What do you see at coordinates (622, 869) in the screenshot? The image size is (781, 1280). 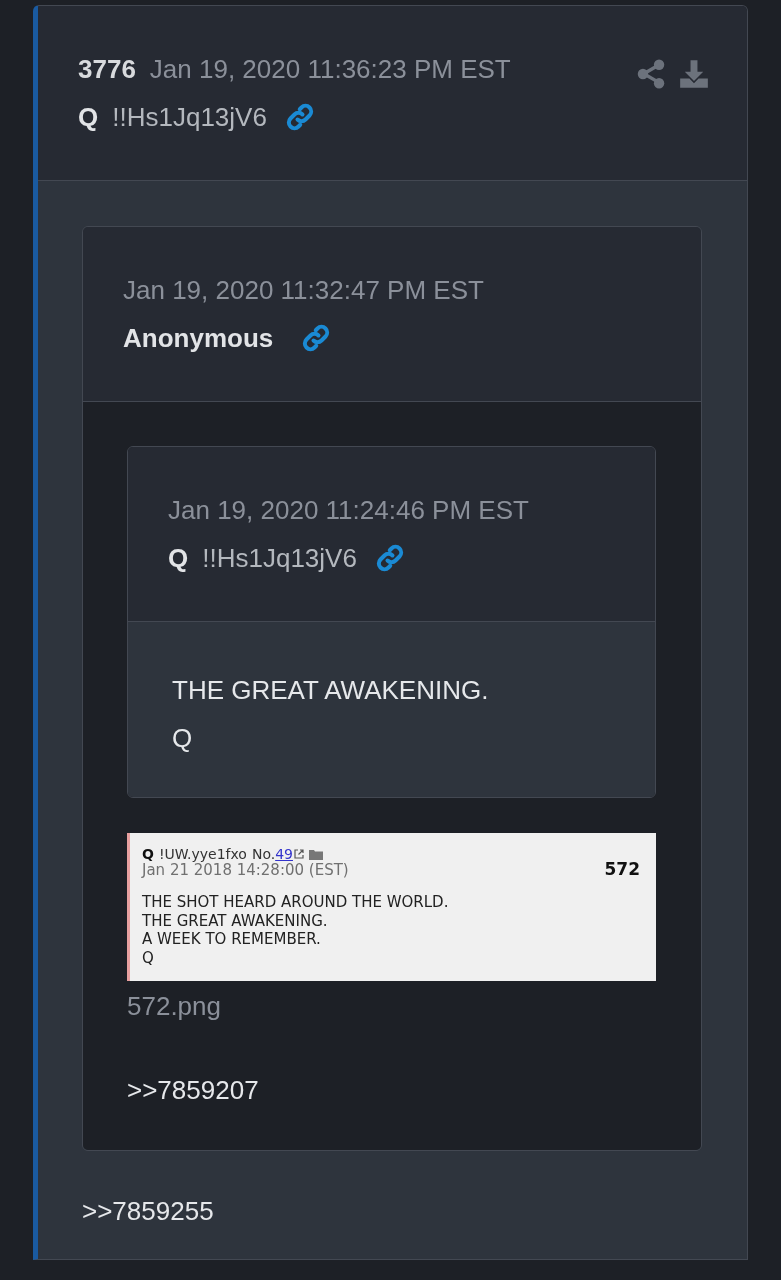 I see `drop-number: 572` at bounding box center [622, 869].